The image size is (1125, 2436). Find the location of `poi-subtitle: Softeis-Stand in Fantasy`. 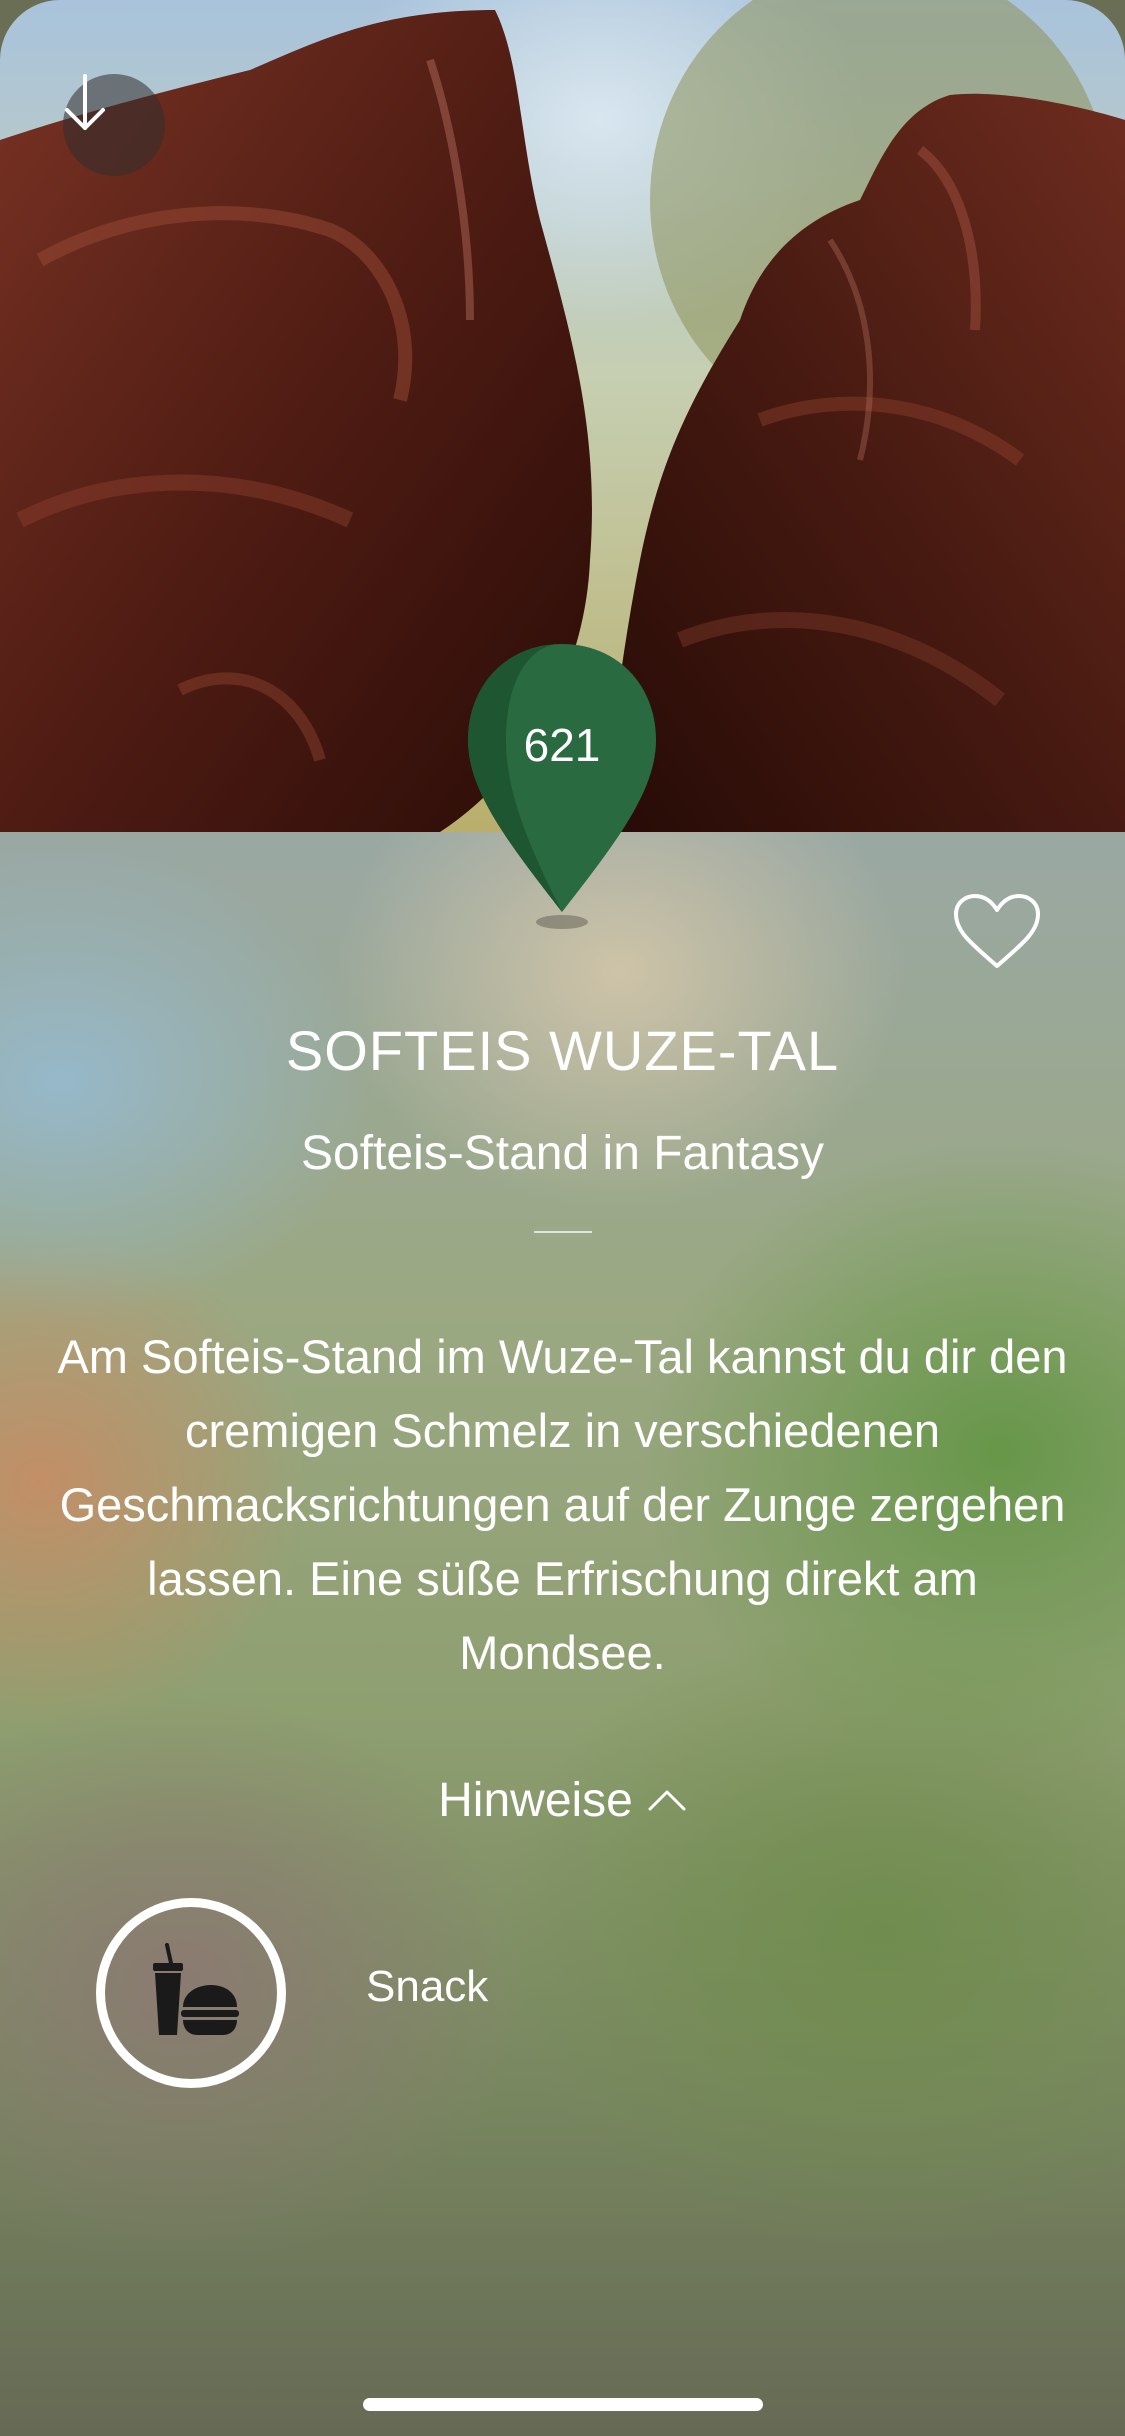

poi-subtitle: Softeis-Stand in Fantasy is located at coordinates (562, 1153).